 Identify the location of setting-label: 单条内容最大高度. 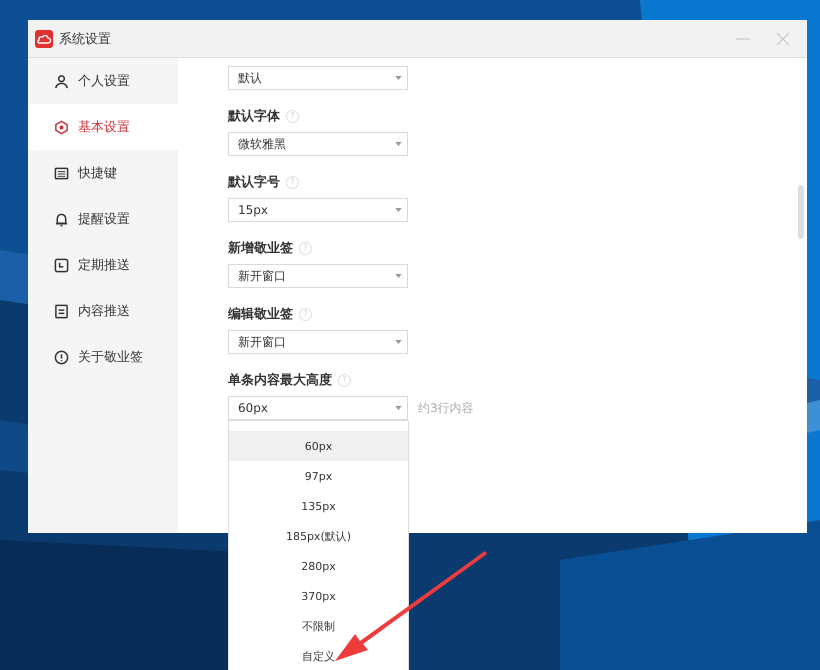
(280, 380).